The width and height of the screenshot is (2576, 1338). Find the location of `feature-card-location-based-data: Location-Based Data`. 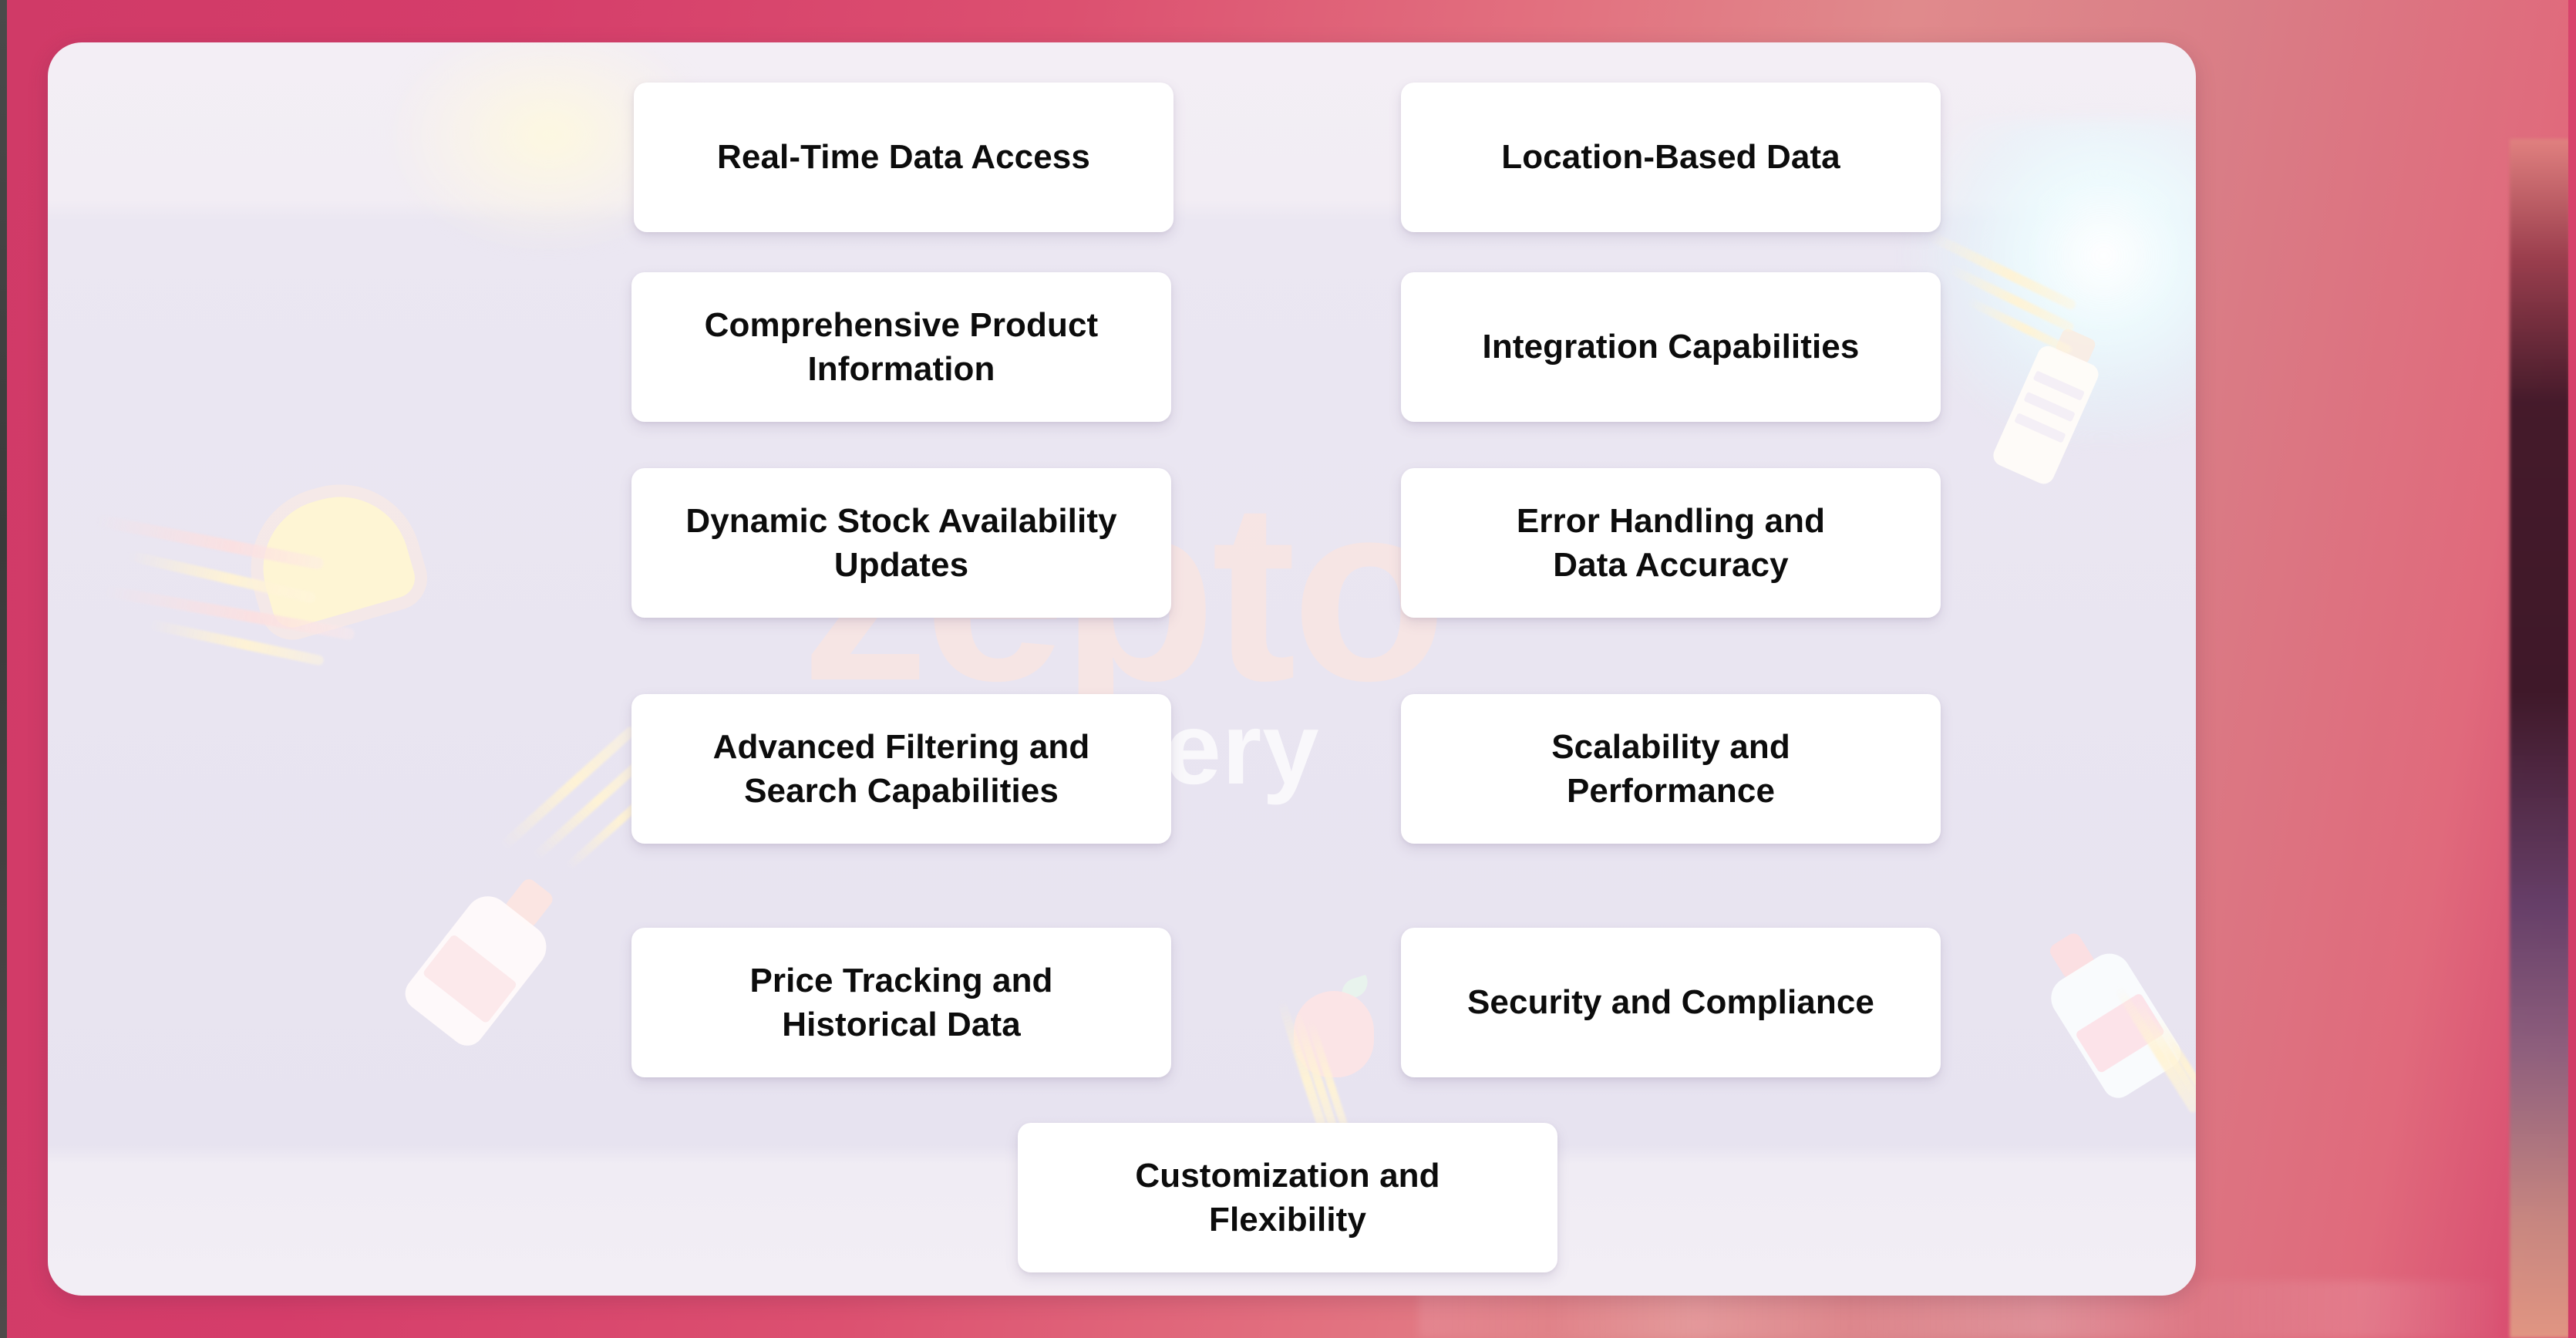

feature-card-location-based-data: Location-Based Data is located at coordinates (1671, 157).